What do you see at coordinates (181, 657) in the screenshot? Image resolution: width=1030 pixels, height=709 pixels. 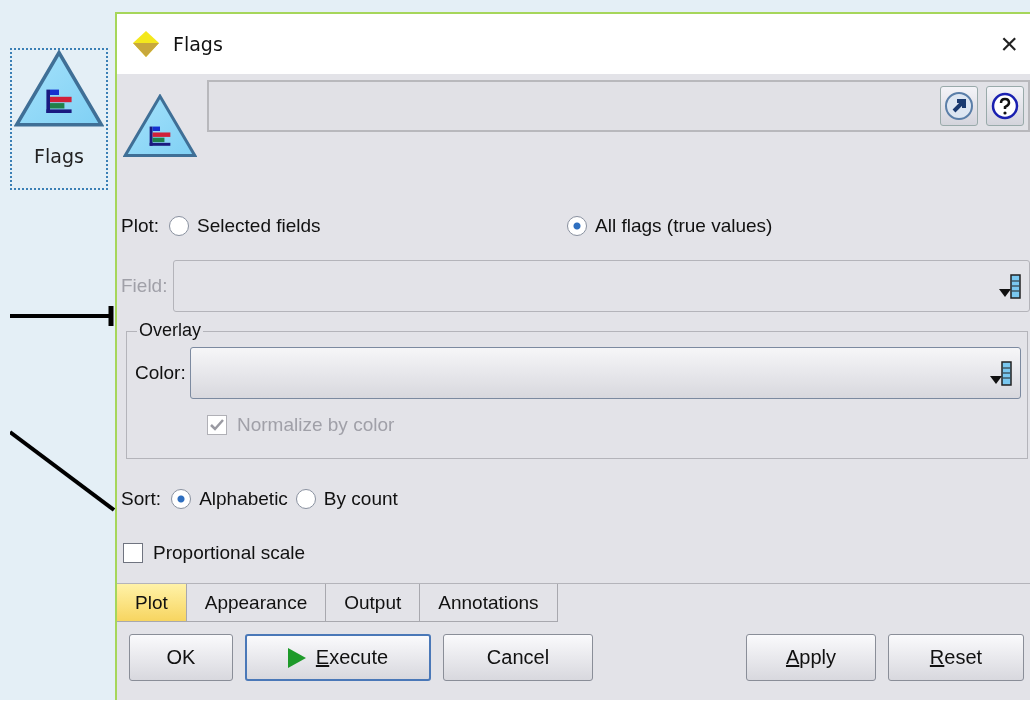 I see `dialog-button: OK` at bounding box center [181, 657].